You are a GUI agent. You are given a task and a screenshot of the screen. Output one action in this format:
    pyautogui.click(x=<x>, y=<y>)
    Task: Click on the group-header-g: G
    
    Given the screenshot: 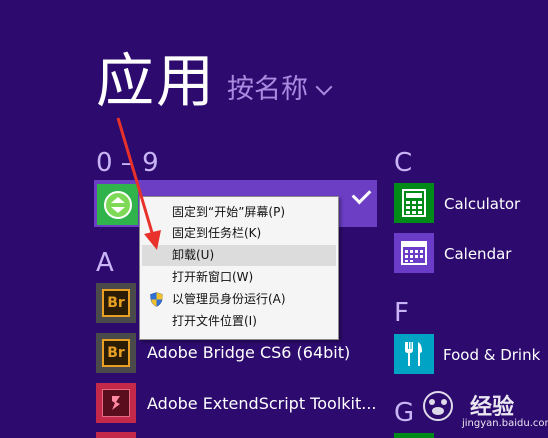 What is the action you would take?
    pyautogui.click(x=404, y=413)
    